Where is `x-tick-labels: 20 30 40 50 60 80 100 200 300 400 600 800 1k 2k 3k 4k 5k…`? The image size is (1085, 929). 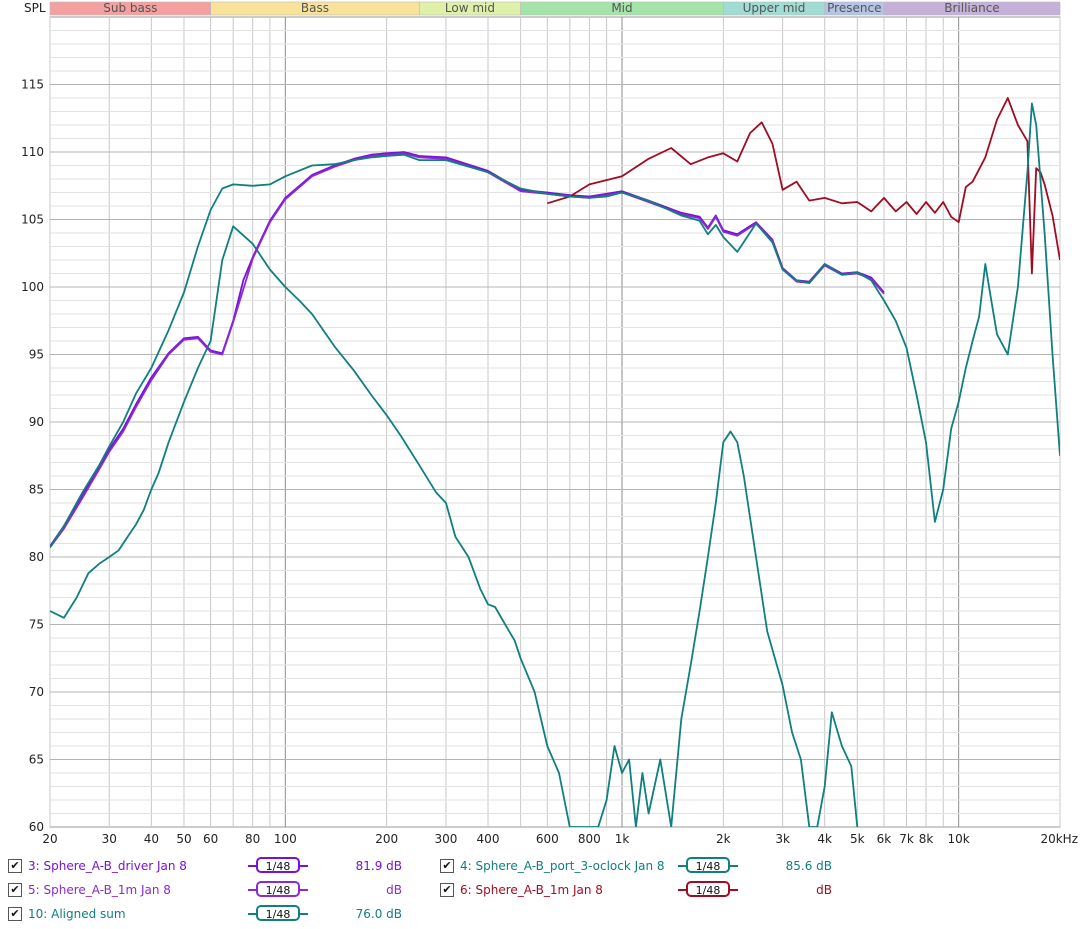 x-tick-labels: 20 30 40 50 60 80 100 200 300 400 600 800 1k 2k 3k 4k 5k… is located at coordinates (560, 839).